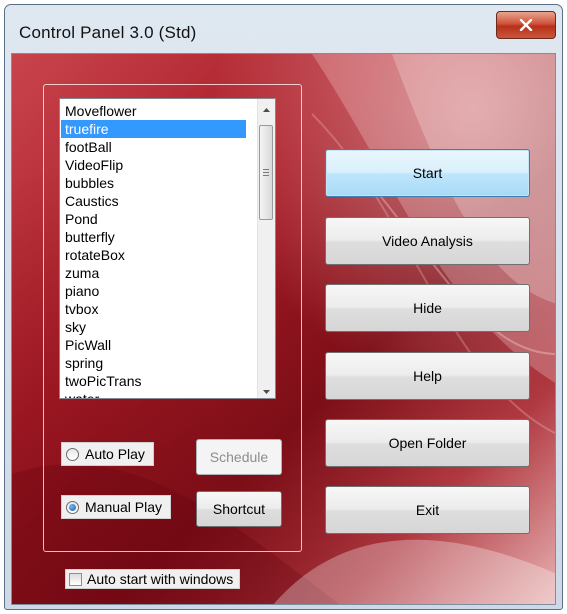  I want to click on list-item: PicWall, so click(153, 345).